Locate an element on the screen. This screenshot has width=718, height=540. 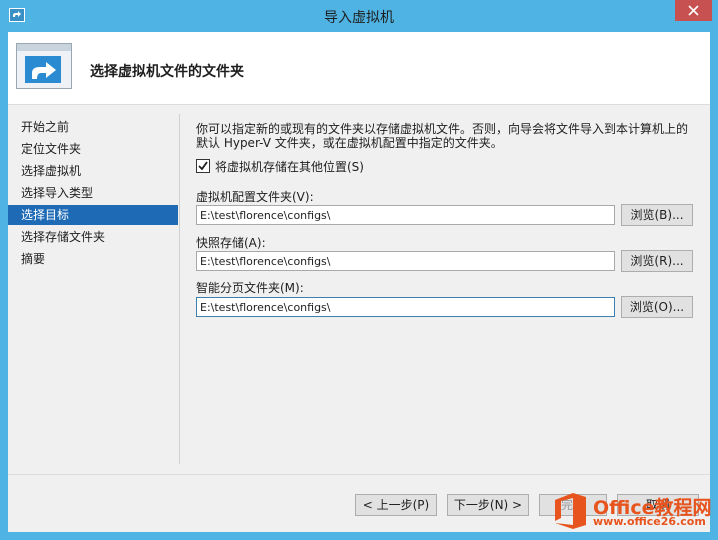
watermark: Office教程网 www.office26.com is located at coordinates (632, 512).